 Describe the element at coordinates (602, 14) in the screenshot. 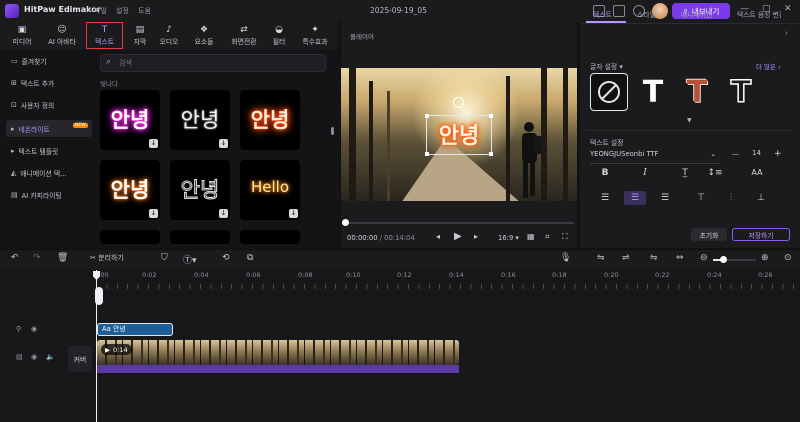

I see `tab-text-props: 텍스트` at that location.